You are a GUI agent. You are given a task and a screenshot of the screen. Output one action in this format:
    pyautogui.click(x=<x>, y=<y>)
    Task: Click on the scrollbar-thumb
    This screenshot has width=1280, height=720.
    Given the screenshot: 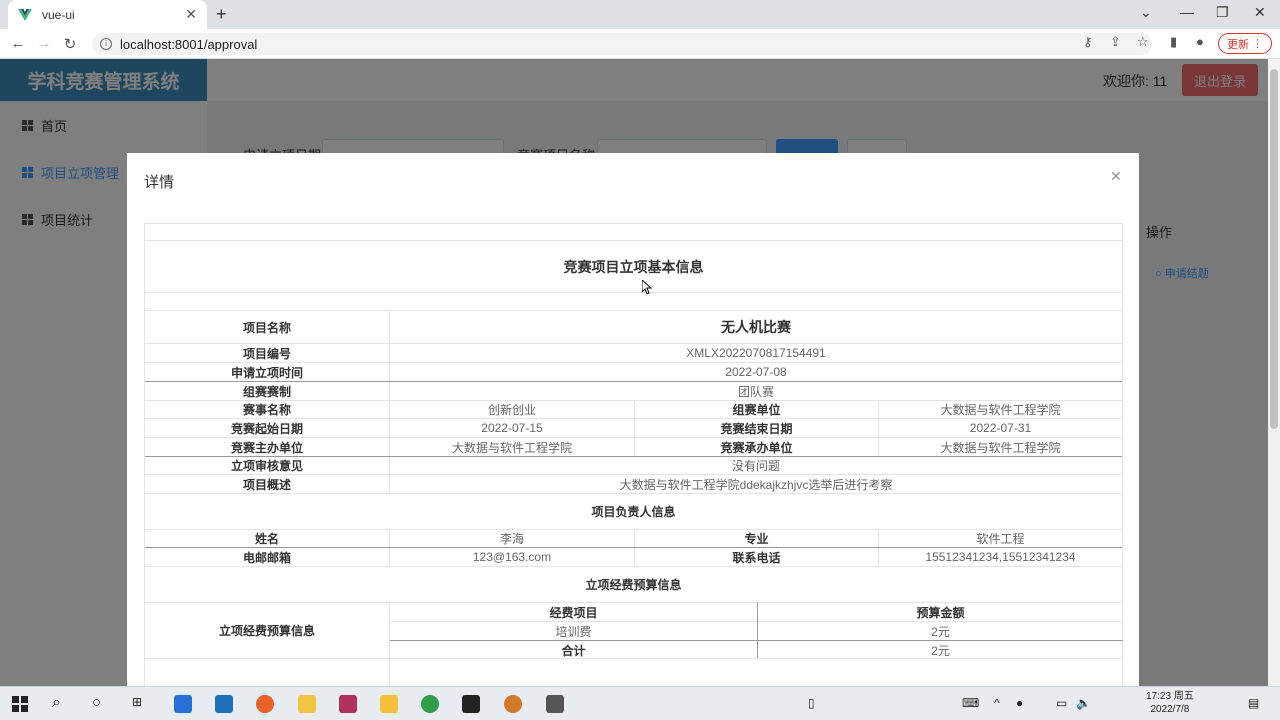 What is the action you would take?
    pyautogui.click(x=1274, y=249)
    